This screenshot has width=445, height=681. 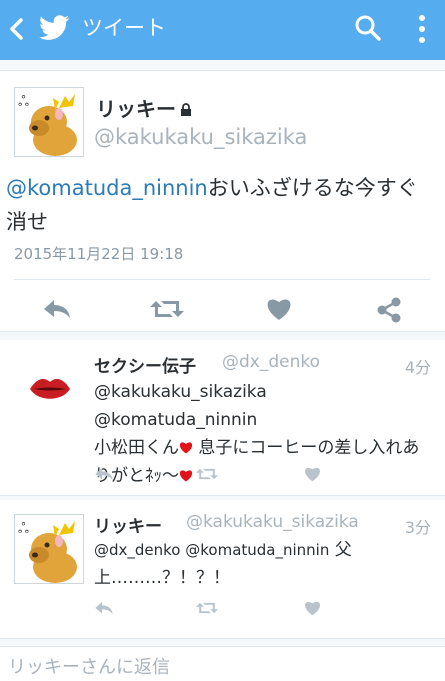 I want to click on lock-icon, so click(x=186, y=109).